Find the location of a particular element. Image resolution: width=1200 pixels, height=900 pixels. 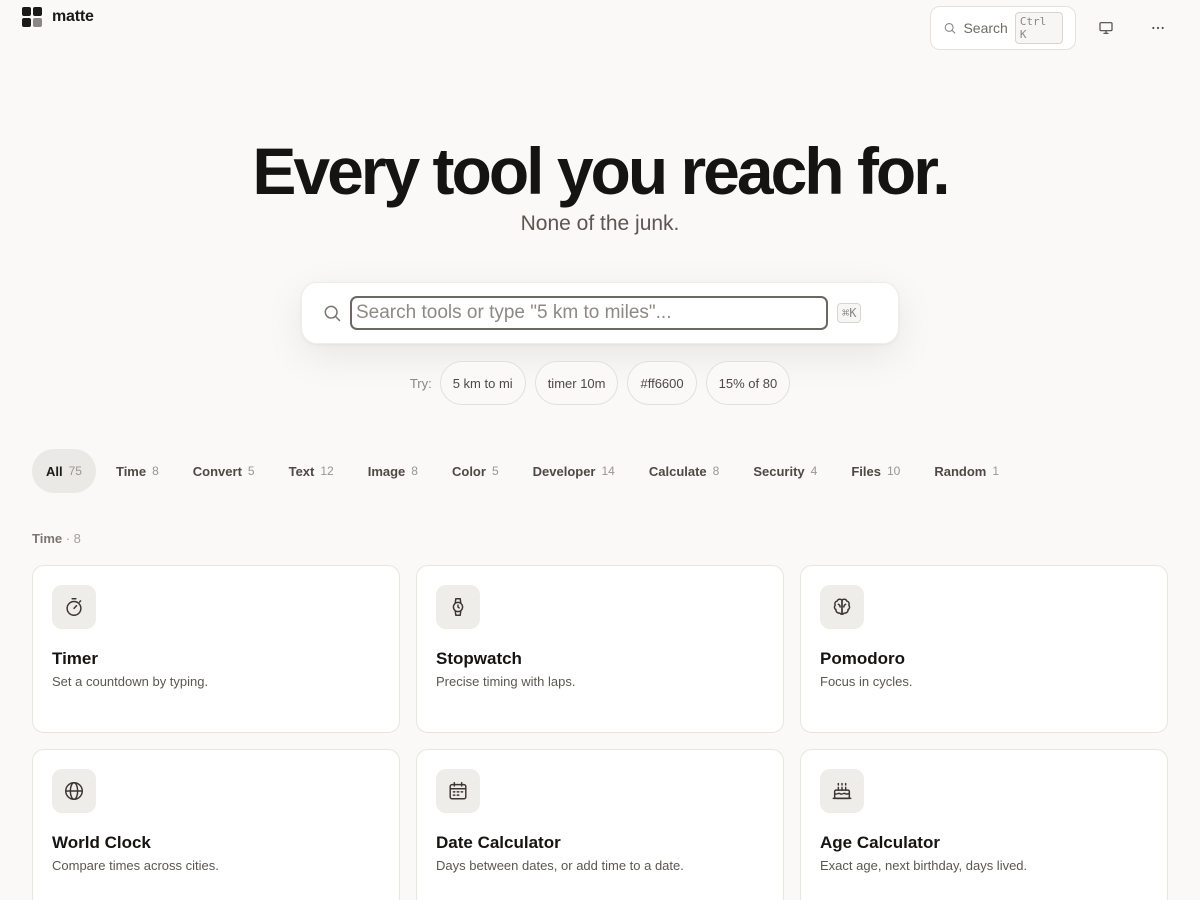

hero-subtitle: None of the junk. is located at coordinates (600, 223).